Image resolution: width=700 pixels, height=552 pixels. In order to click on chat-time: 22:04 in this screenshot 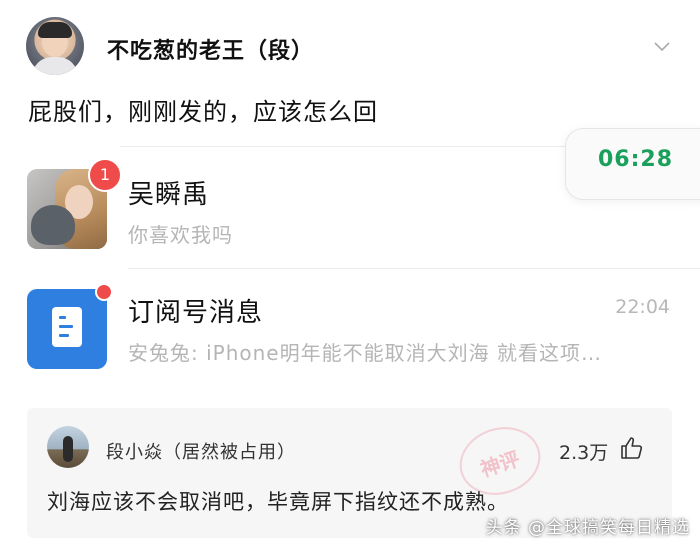, I will do `click(642, 307)`.